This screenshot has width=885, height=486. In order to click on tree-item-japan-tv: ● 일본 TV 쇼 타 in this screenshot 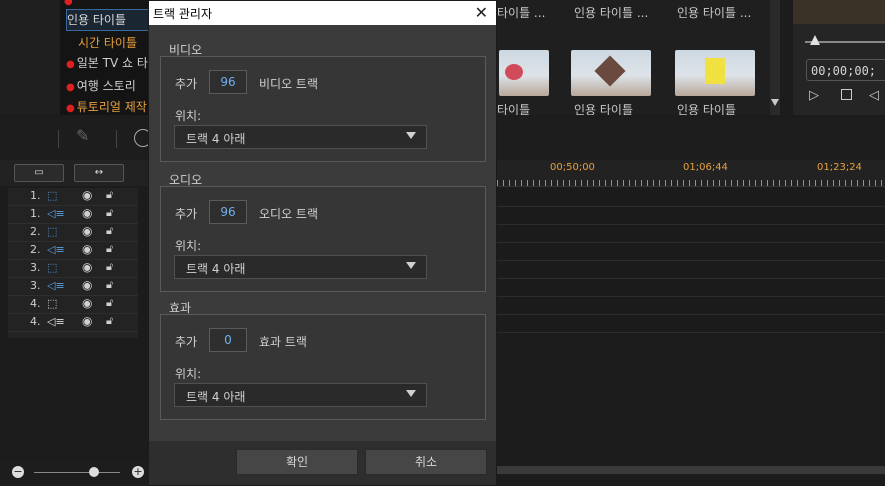, I will do `click(110, 63)`.